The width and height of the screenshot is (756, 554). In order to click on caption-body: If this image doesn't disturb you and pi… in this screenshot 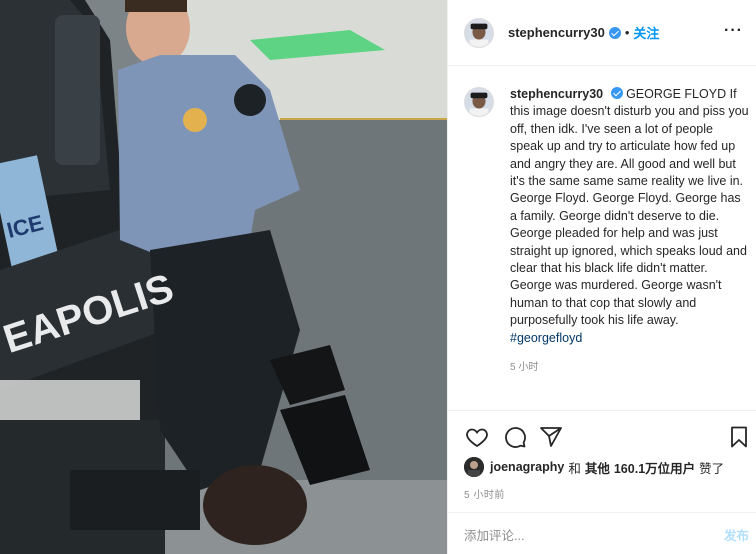, I will do `click(629, 207)`.